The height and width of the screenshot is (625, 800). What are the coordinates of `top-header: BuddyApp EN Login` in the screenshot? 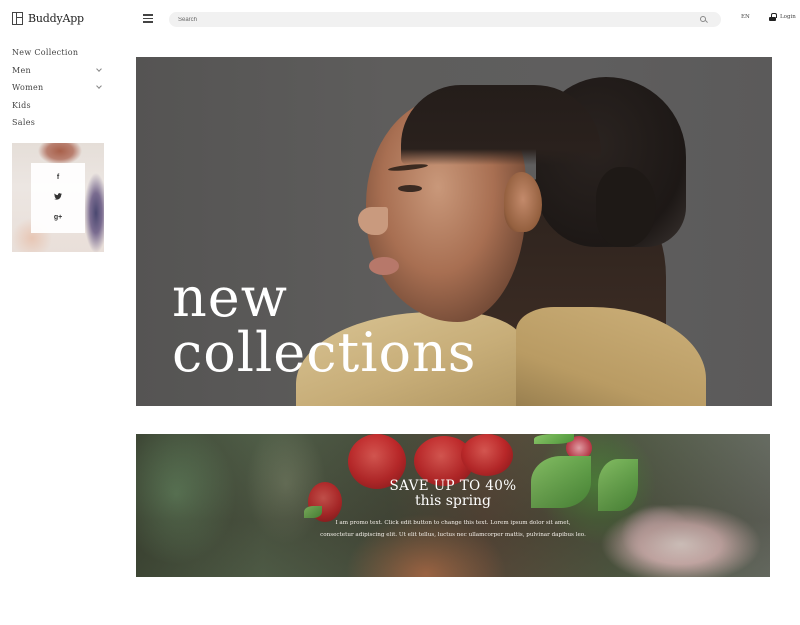 It's located at (400, 20).